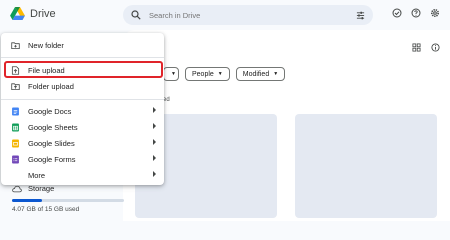 Image resolution: width=450 pixels, height=240 pixels. Describe the element at coordinates (82, 143) in the screenshot. I see `menu-item-google-slides: Google Slides` at that location.